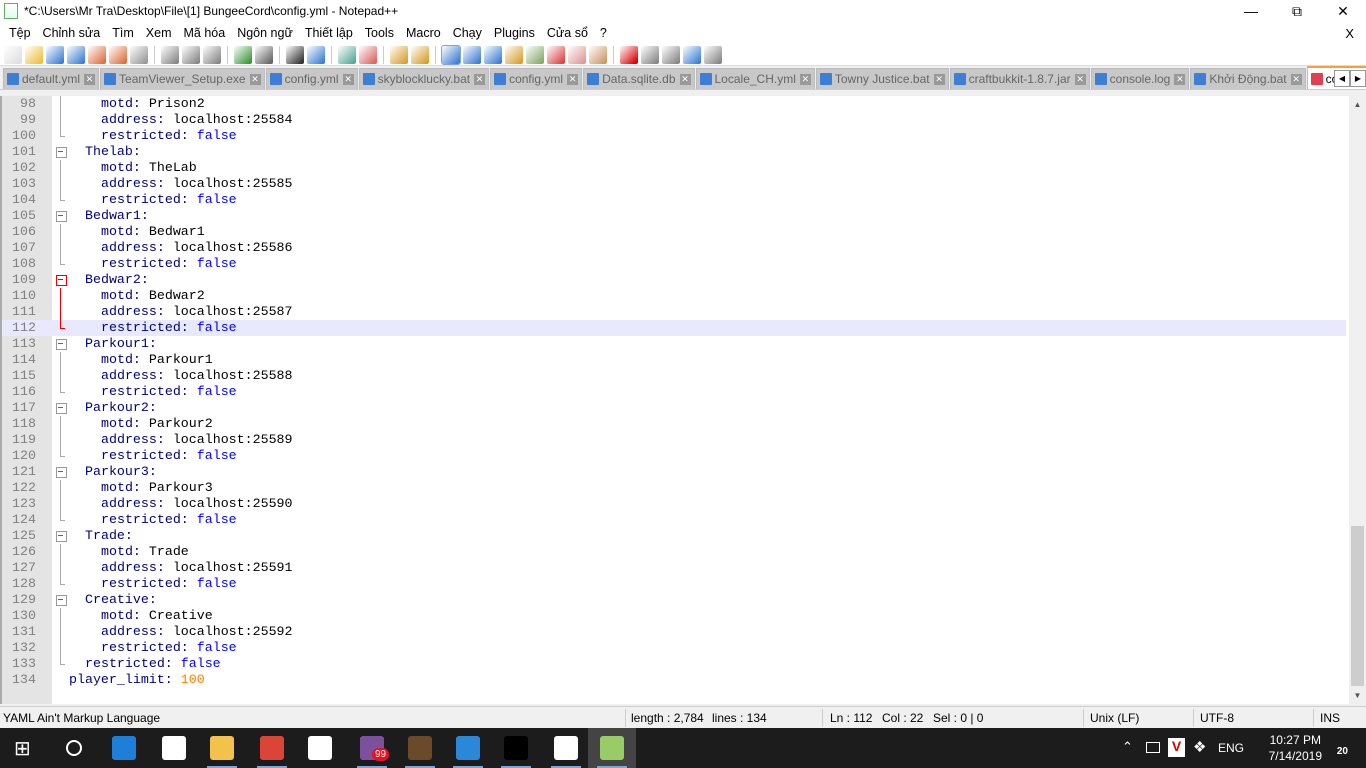 The width and height of the screenshot is (1366, 768). I want to click on minimize-button: —, so click(1251, 11).